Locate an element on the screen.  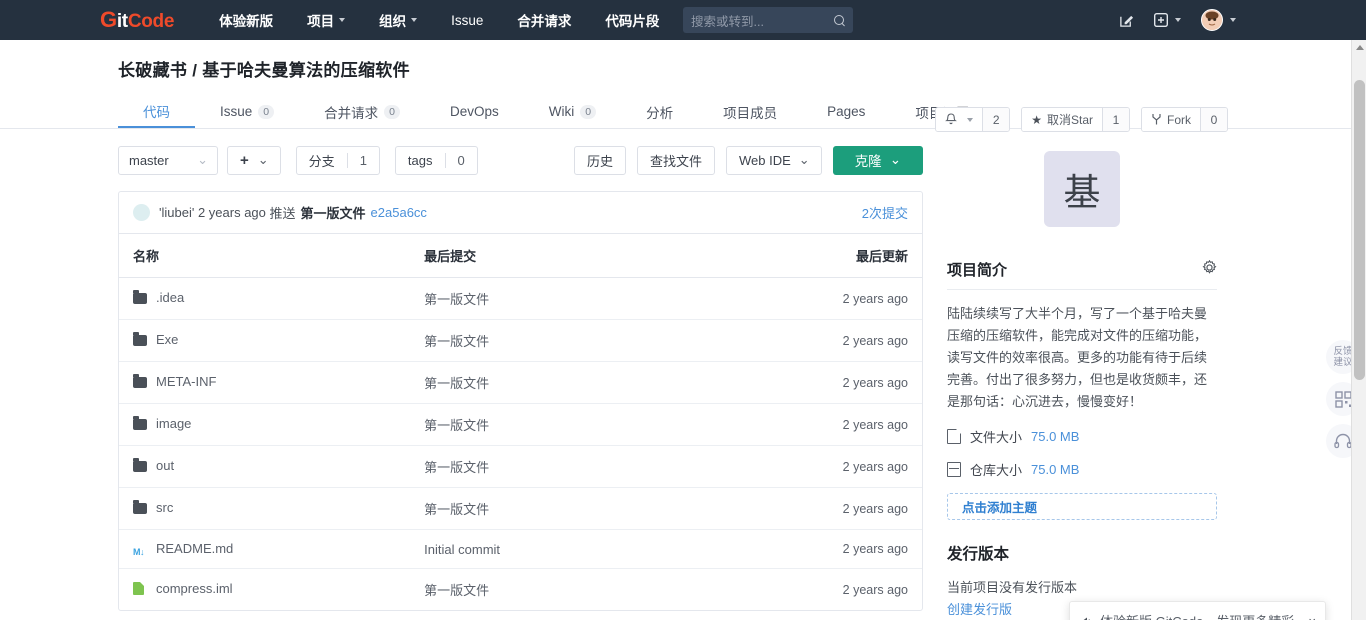
commit-sha: e2a5a6cc is located at coordinates (399, 212).